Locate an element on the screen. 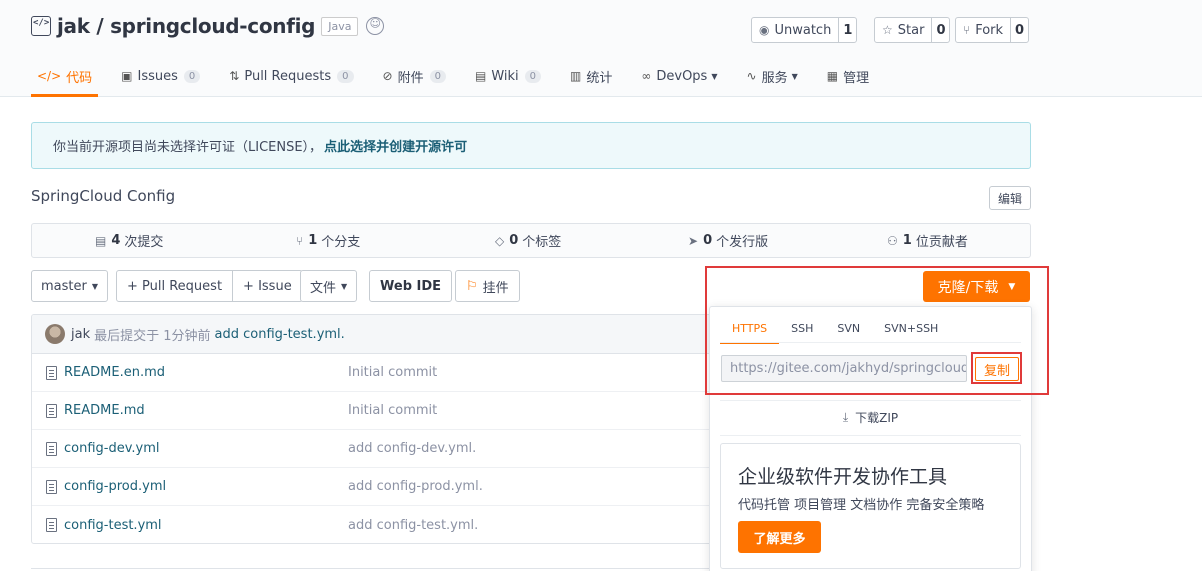 The height and width of the screenshot is (571, 1202). contributors-stat: ⚇ 1 位贡献者 is located at coordinates (927, 240).